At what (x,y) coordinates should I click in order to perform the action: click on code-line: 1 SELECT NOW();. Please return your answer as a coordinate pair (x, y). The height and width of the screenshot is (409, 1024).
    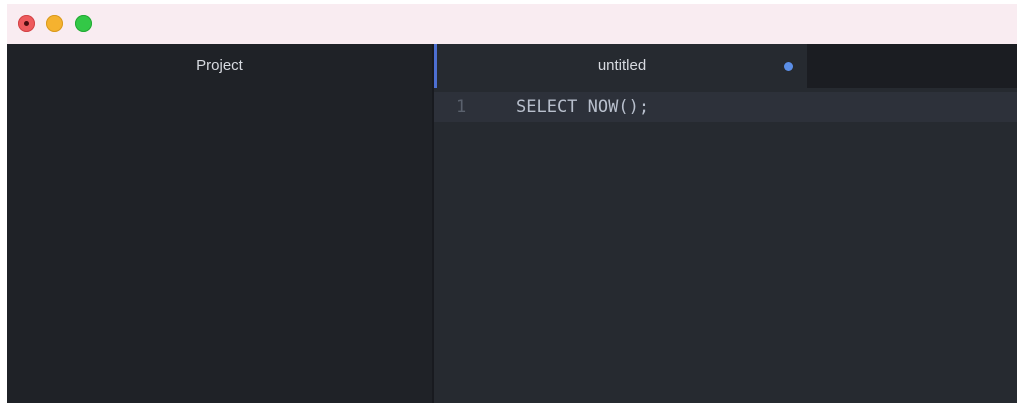
    Looking at the image, I should click on (725, 107).